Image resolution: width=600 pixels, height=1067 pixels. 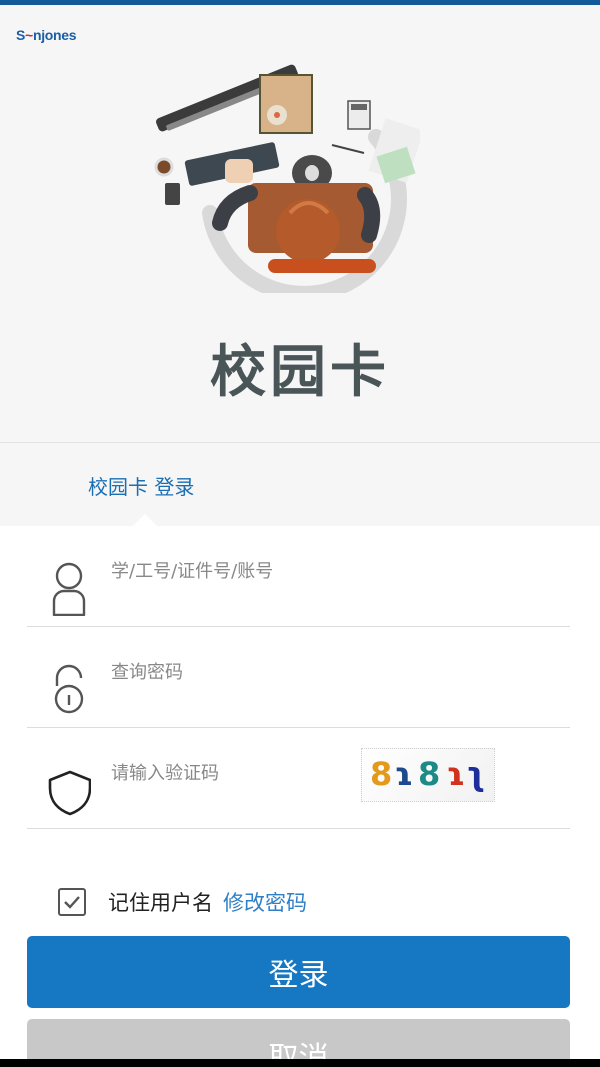 What do you see at coordinates (298, 972) in the screenshot?
I see `login-button: 登录` at bounding box center [298, 972].